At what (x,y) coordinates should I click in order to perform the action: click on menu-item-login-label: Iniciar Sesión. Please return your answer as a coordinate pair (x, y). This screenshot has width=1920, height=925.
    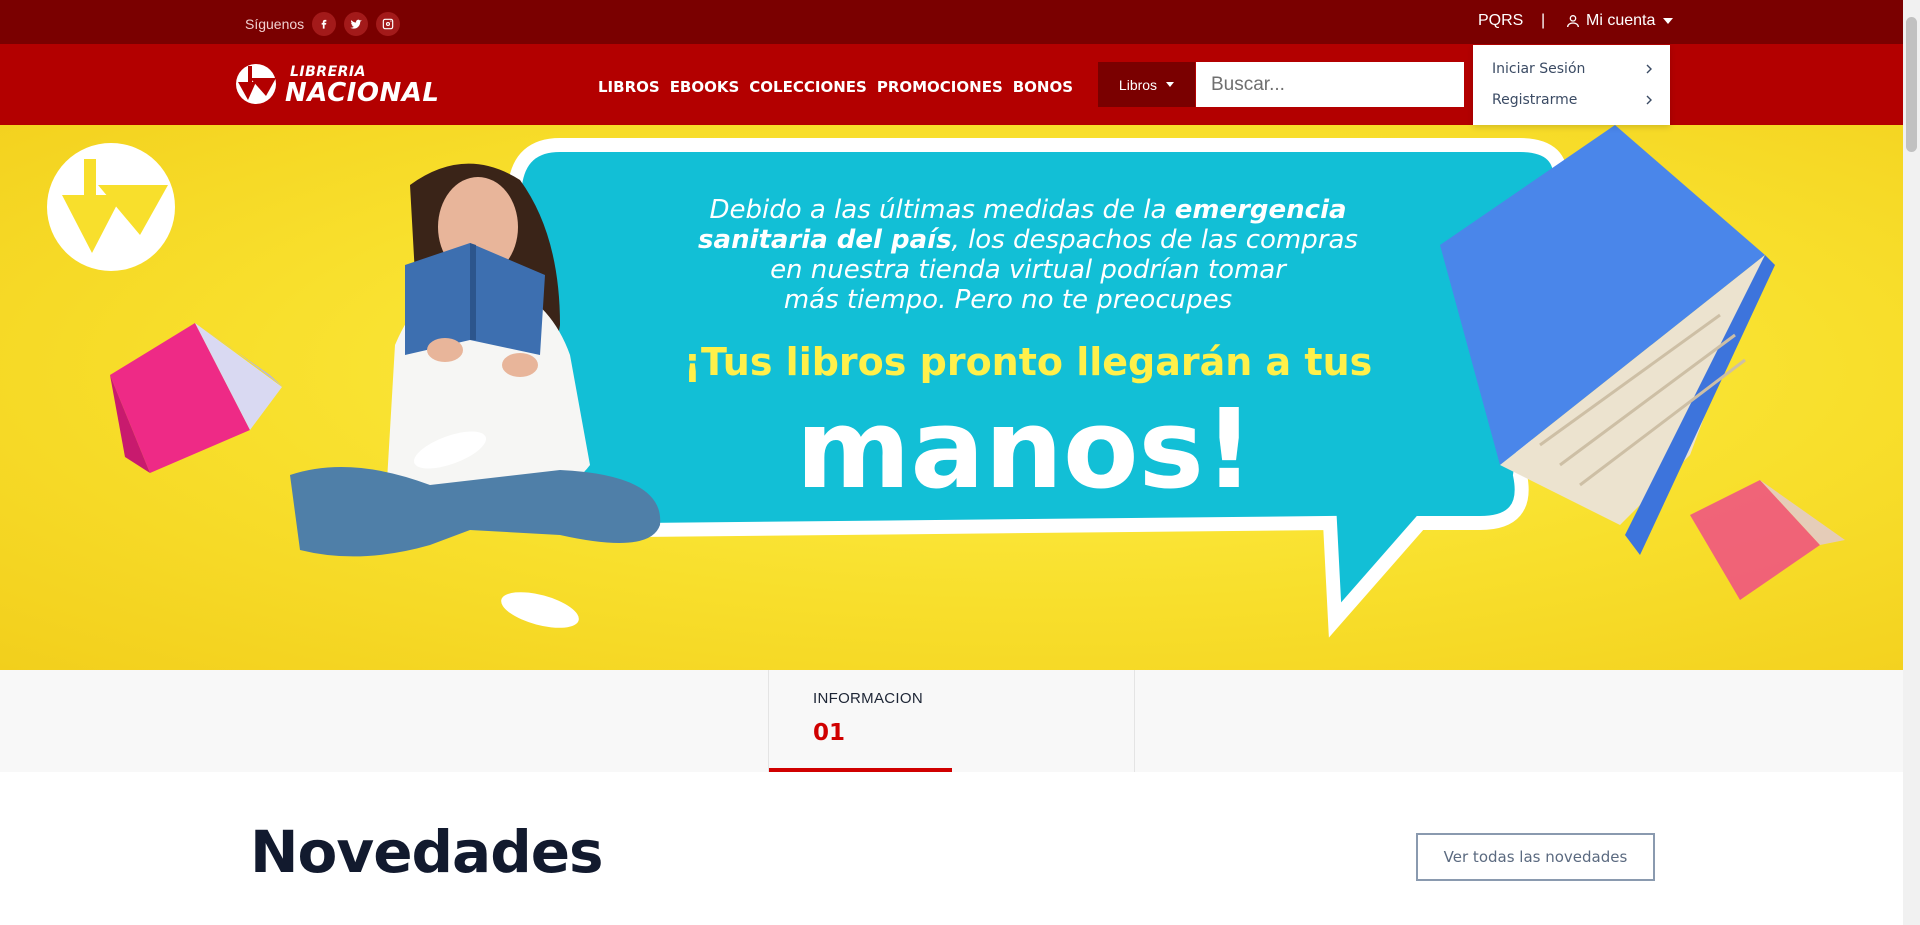
    Looking at the image, I should click on (1539, 69).